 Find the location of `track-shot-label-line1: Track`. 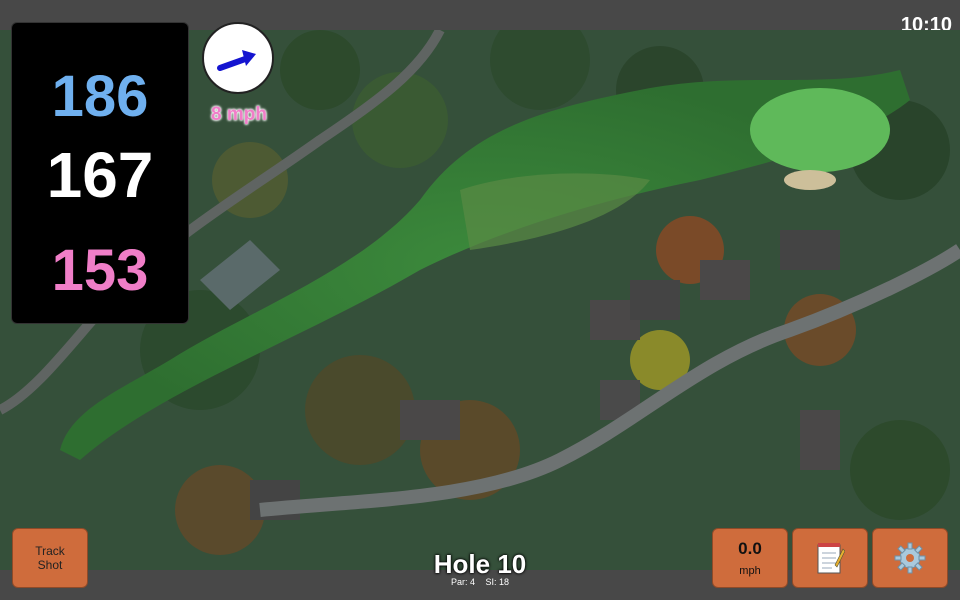

track-shot-label-line1: Track is located at coordinates (50, 551).